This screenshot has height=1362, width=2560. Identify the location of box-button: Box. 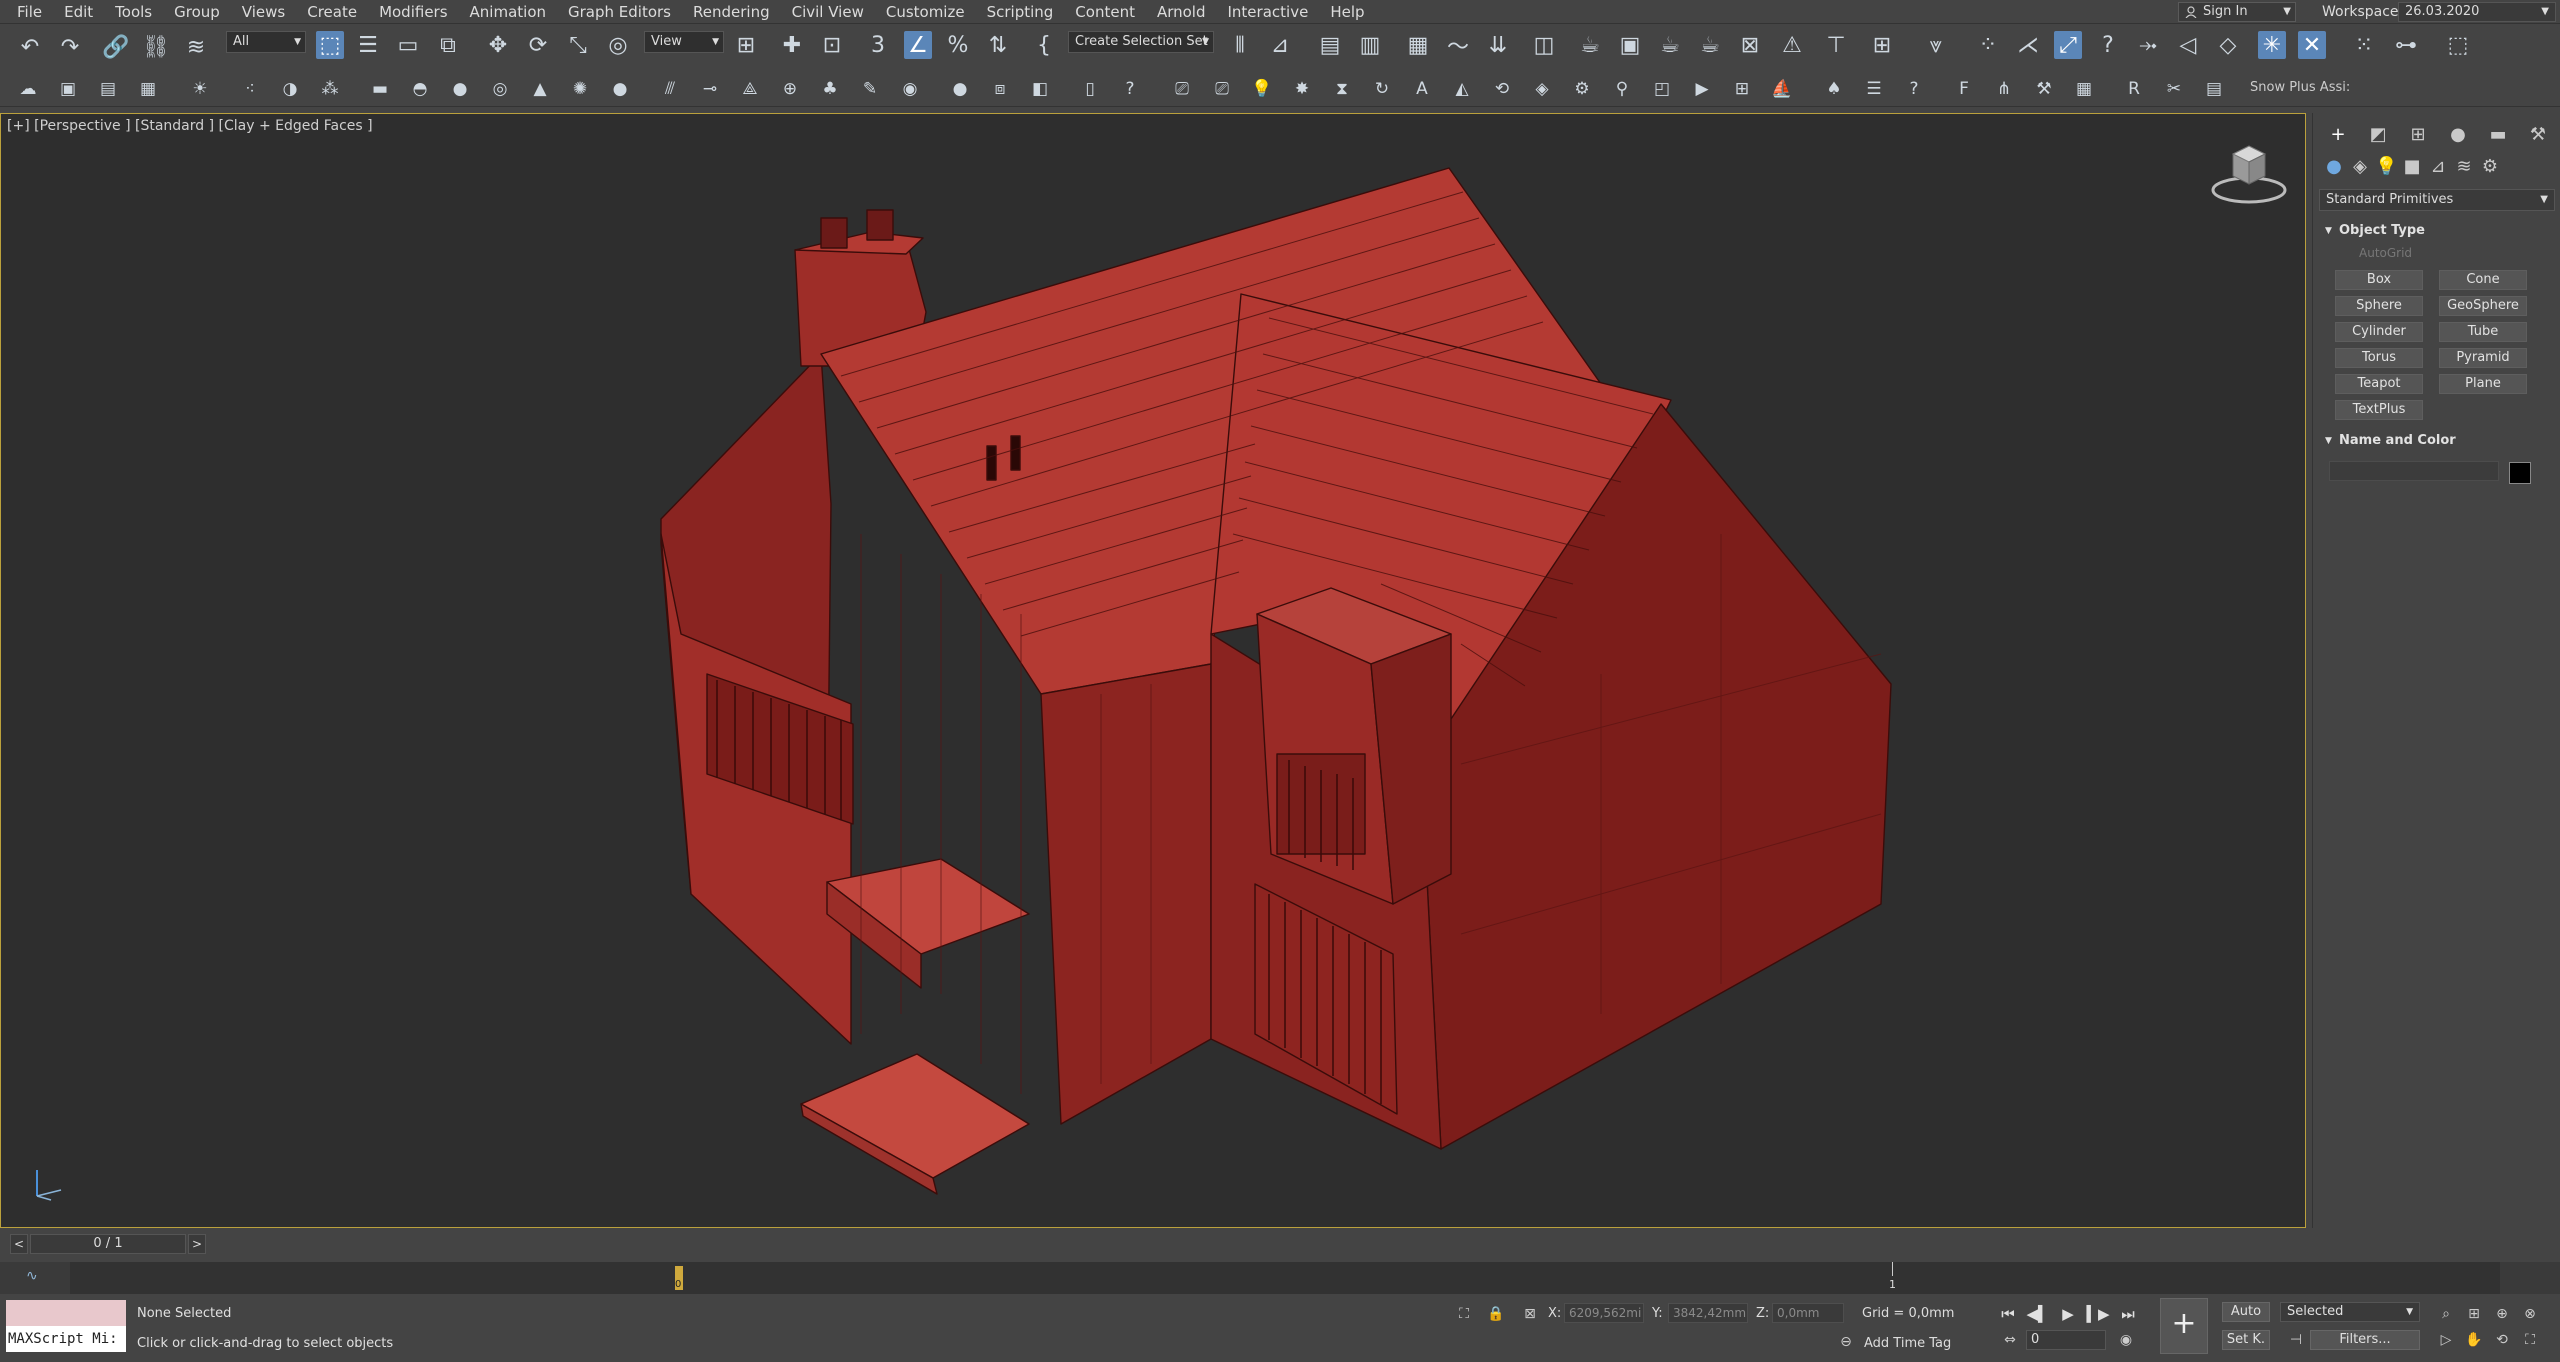
(2379, 280).